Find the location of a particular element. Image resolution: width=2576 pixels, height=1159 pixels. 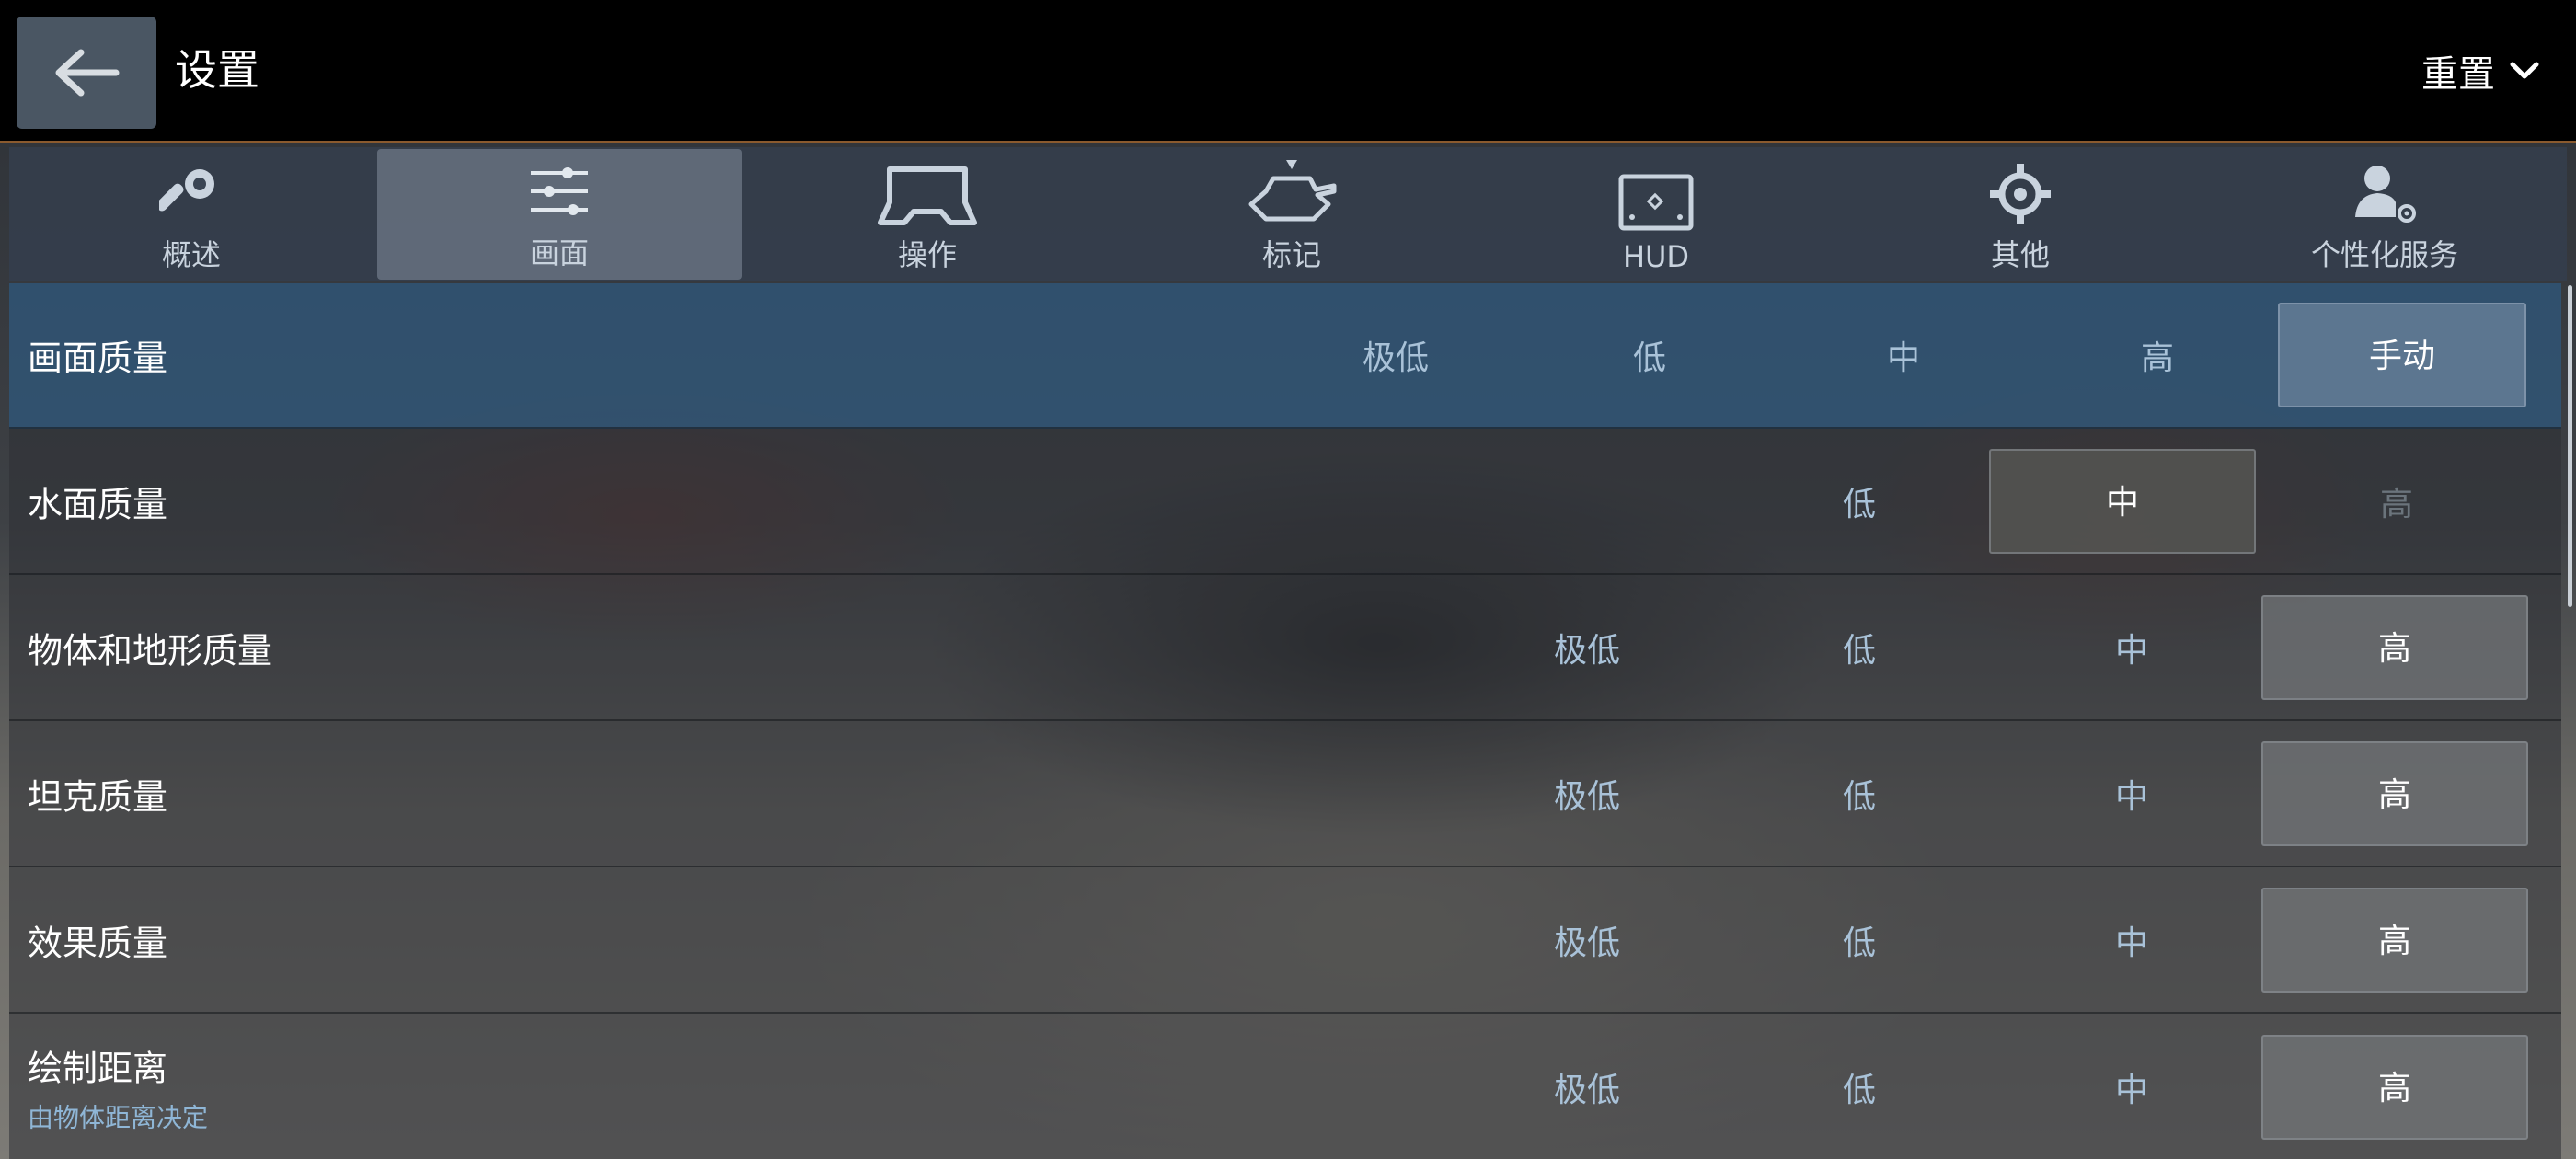

page-title: 设置 is located at coordinates (217, 70).